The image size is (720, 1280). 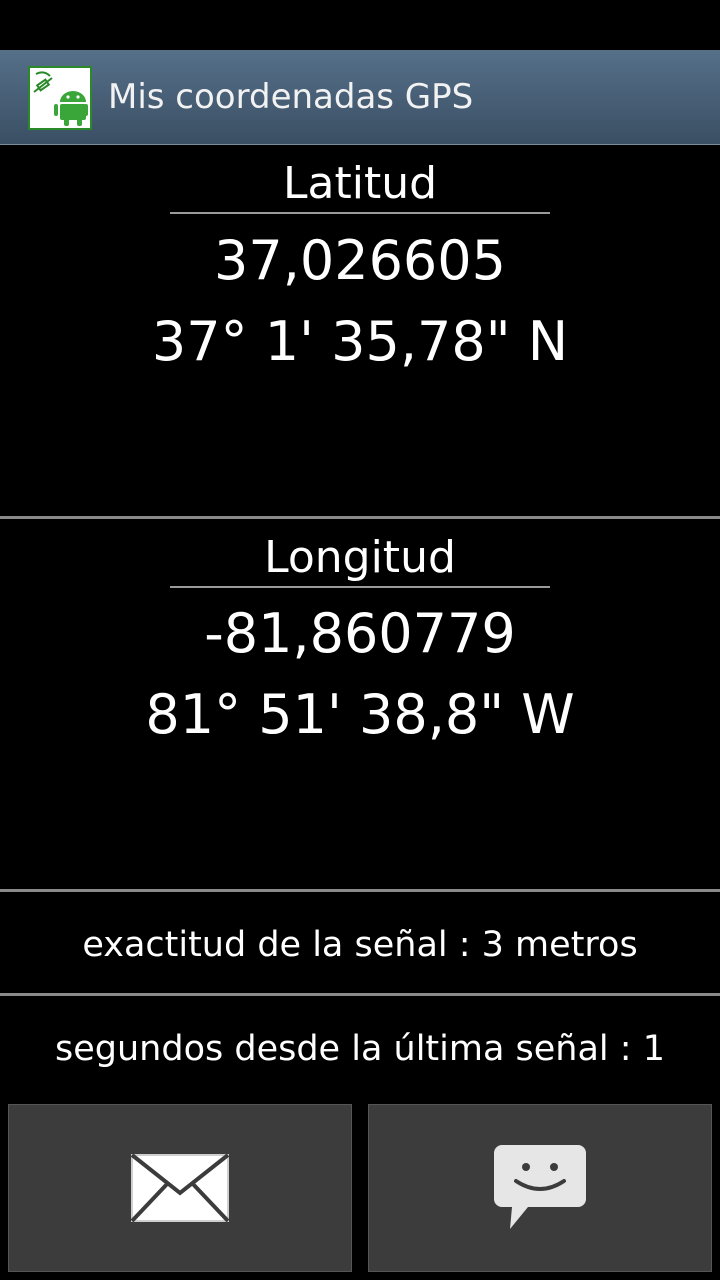 I want to click on action-bar: Mis coordenadas GPS, so click(x=360, y=97).